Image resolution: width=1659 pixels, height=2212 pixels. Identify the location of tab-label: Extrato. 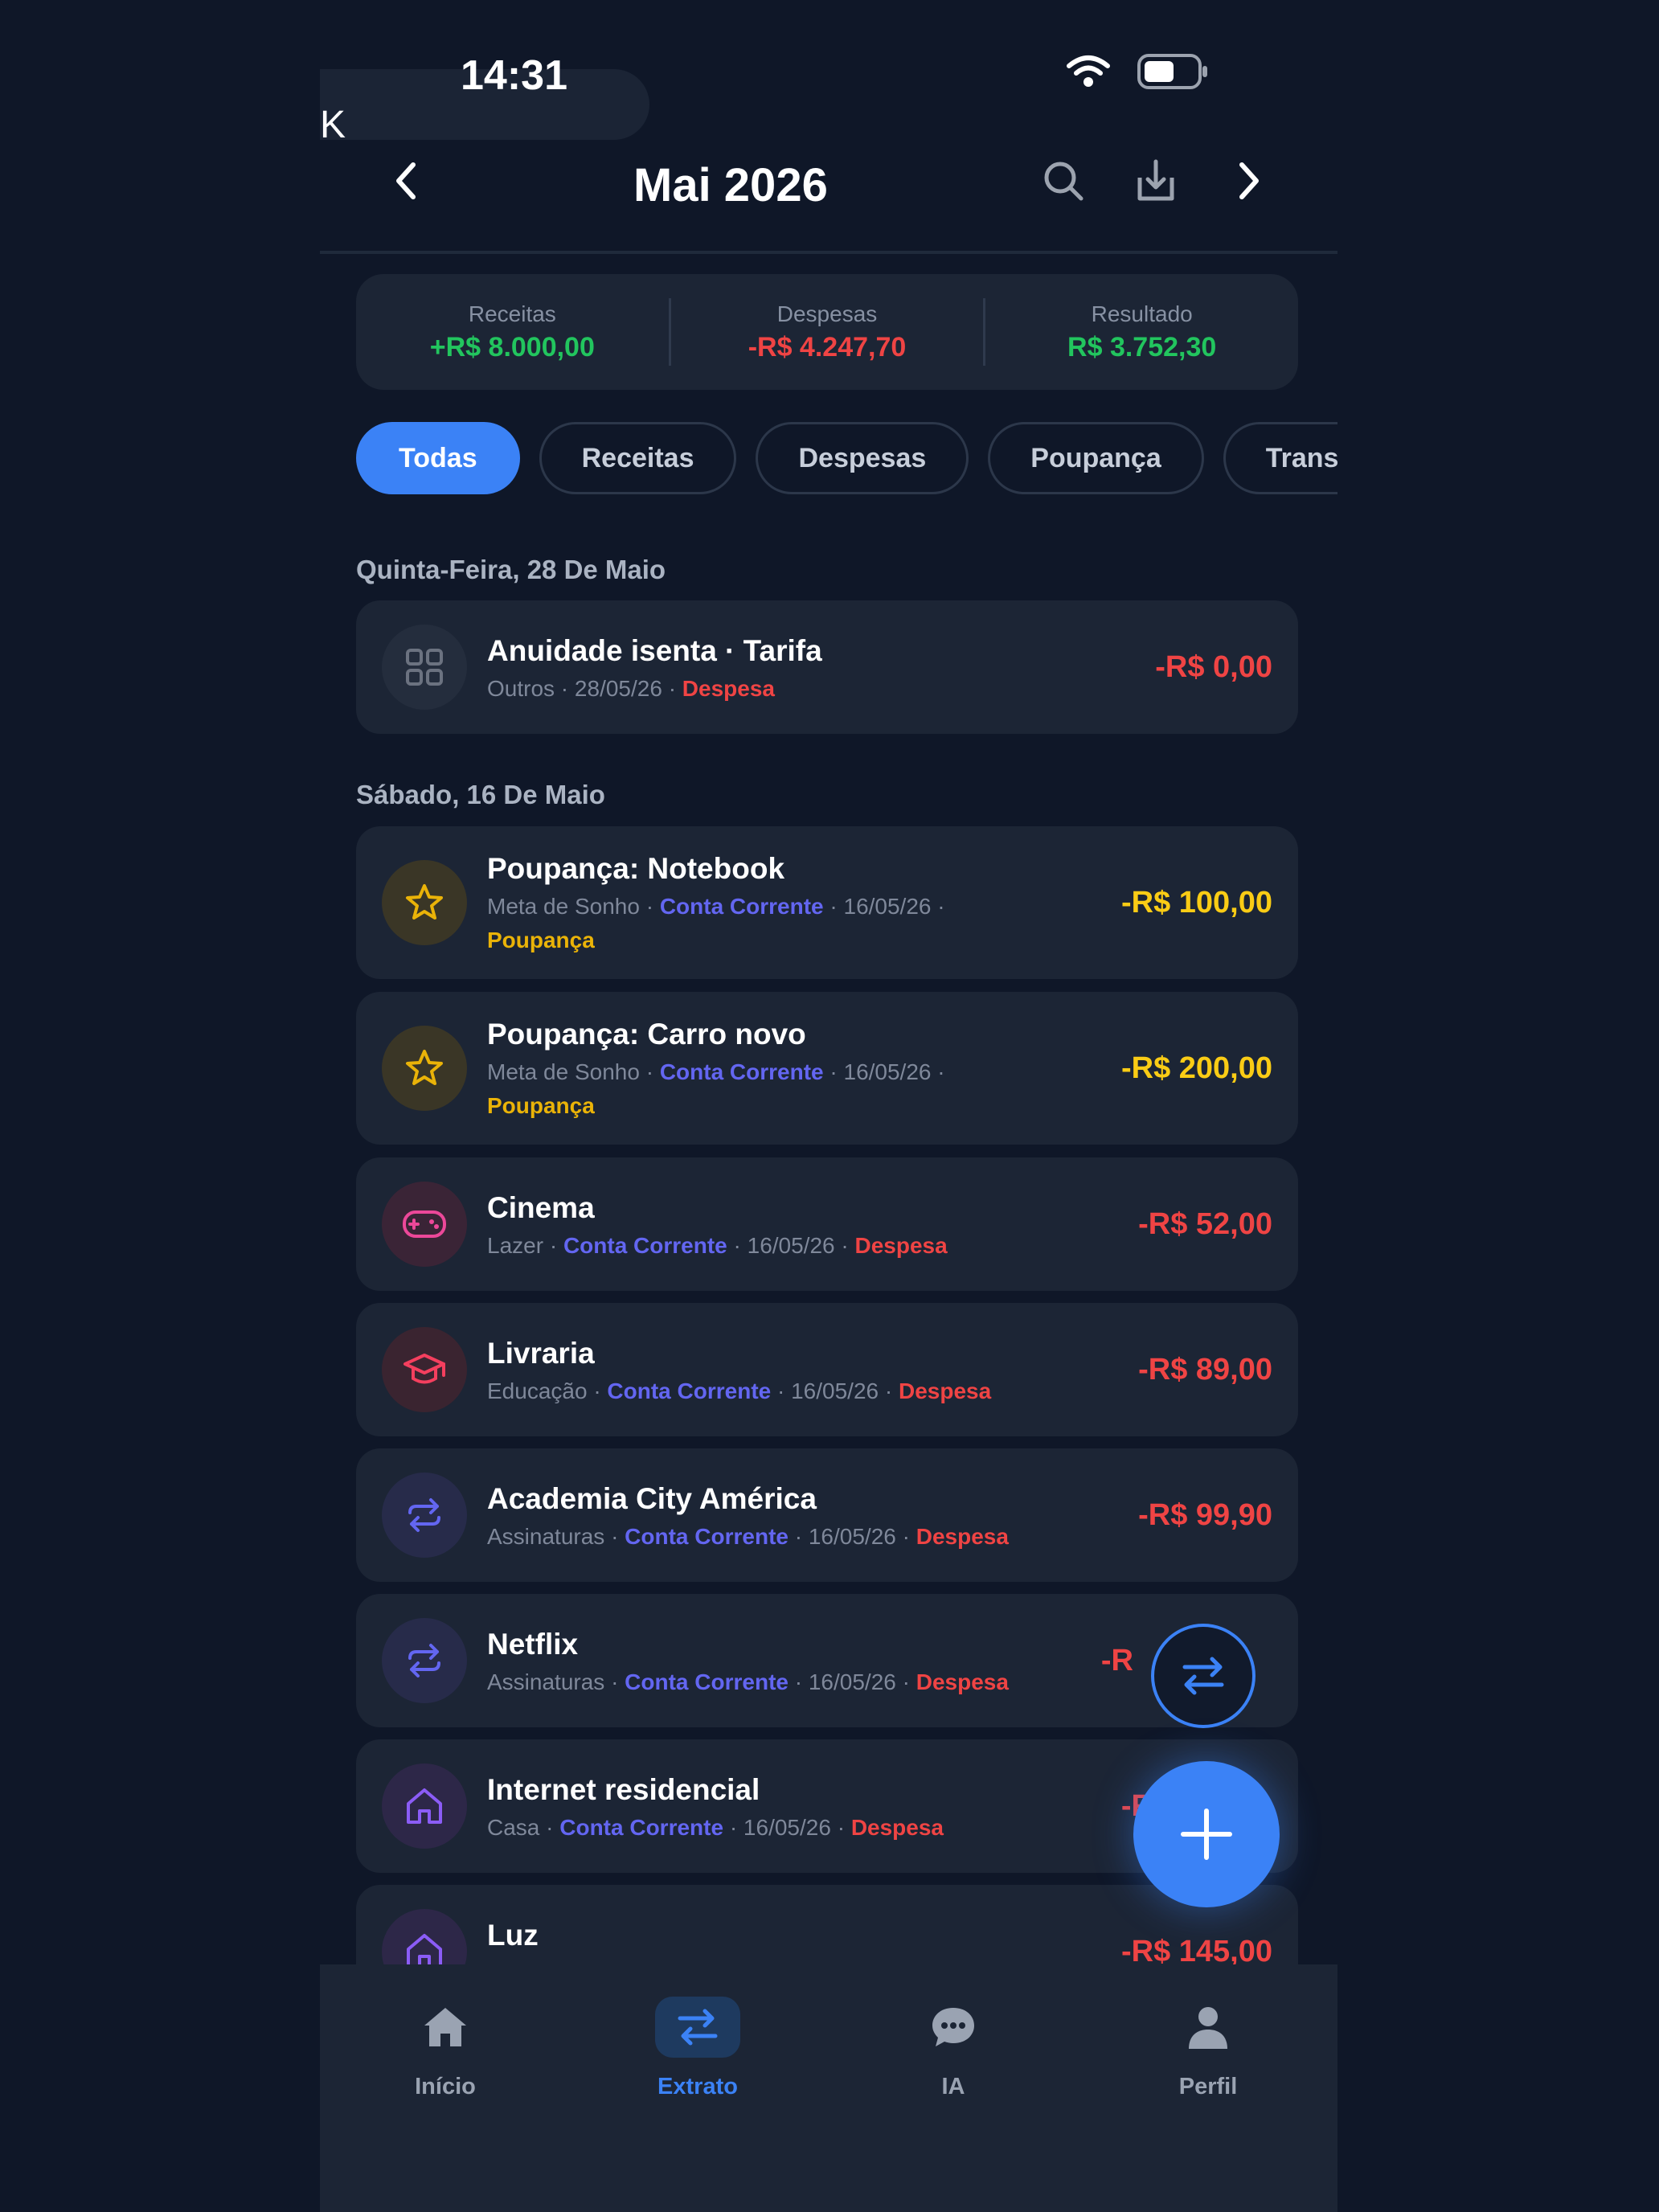
(697, 2086).